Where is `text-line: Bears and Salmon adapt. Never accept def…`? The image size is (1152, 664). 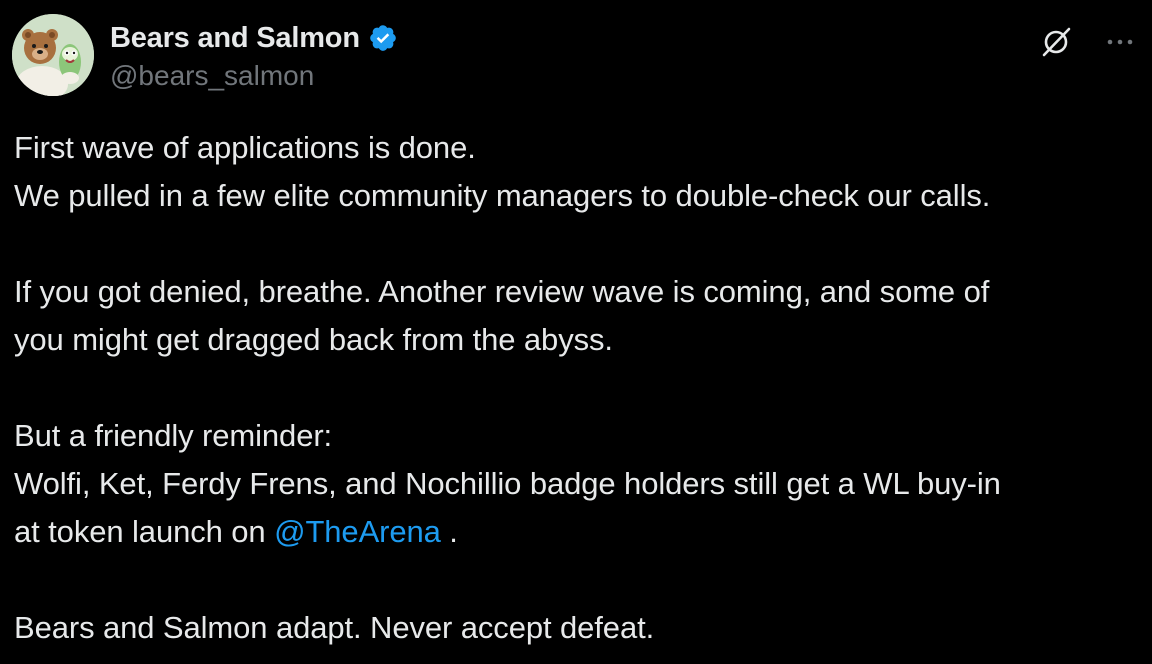
text-line: Bears and Salmon adapt. Never accept def… is located at coordinates (334, 627).